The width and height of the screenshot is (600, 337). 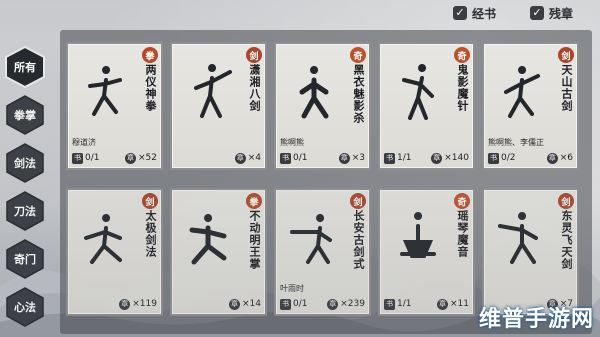 What do you see at coordinates (462, 234) in the screenshot?
I see `martial-art-name: 瑶琴魔音` at bounding box center [462, 234].